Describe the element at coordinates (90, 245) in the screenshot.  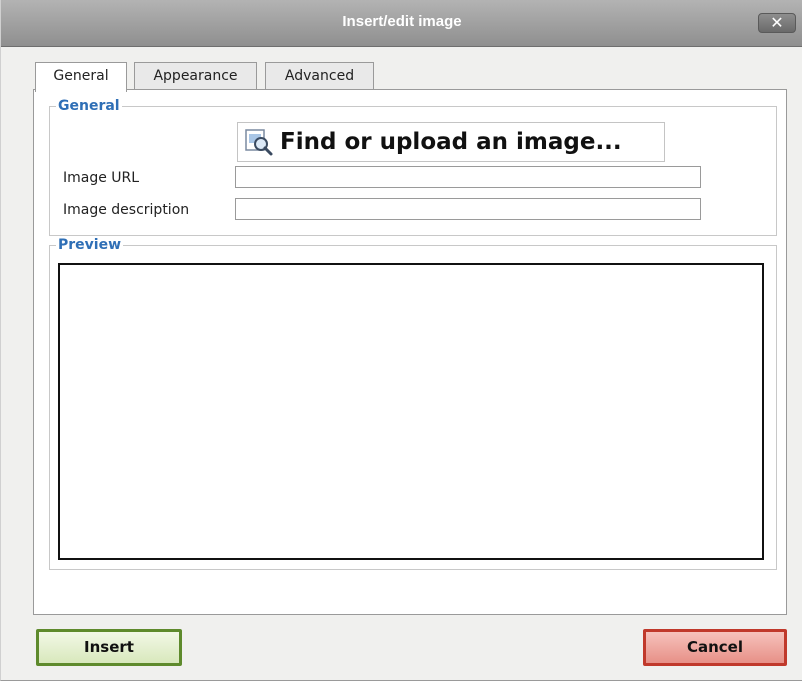
I see `preview-legend: Preview` at that location.